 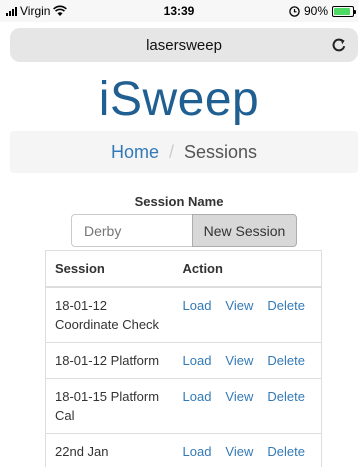 I want to click on breadcrumb: Home / Sessions, so click(x=184, y=152).